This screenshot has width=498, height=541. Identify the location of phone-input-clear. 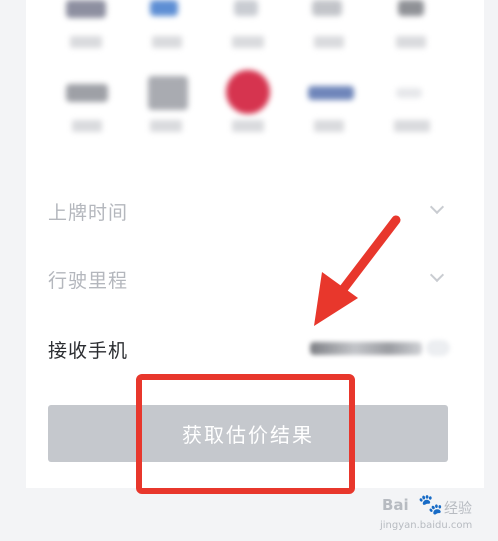
(438, 348).